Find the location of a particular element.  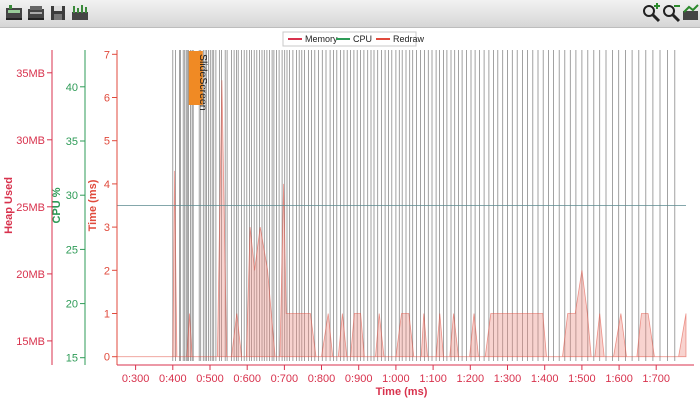

redraw-tick-label: 4 is located at coordinates (107, 185).